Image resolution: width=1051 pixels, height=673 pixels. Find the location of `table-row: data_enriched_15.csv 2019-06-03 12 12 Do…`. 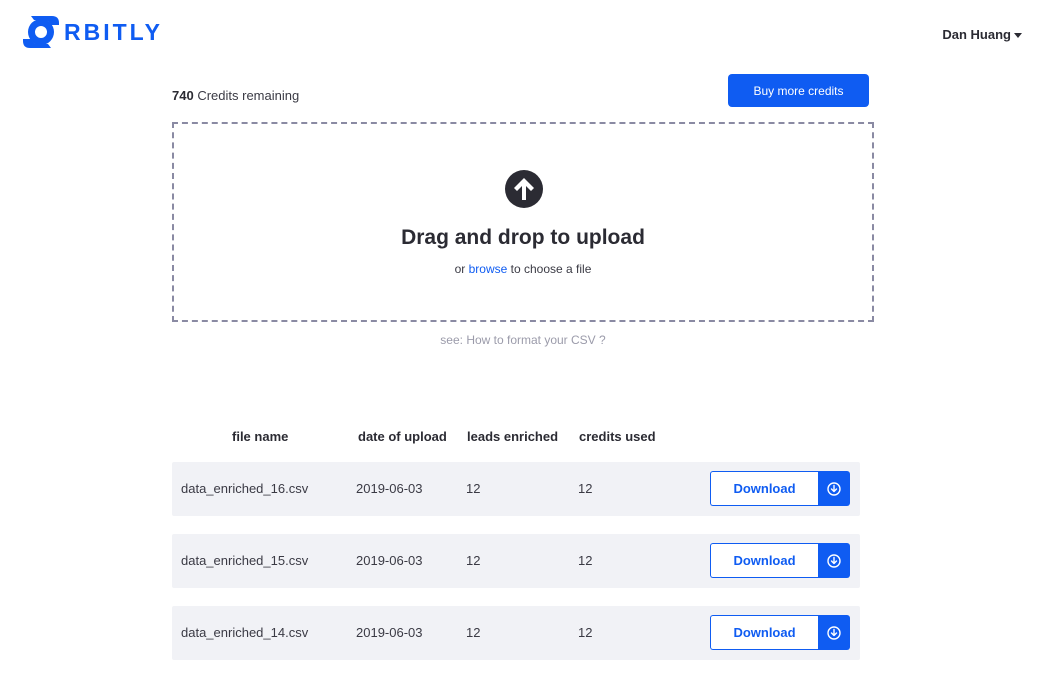

table-row: data_enriched_15.csv 2019-06-03 12 12 Do… is located at coordinates (516, 561).